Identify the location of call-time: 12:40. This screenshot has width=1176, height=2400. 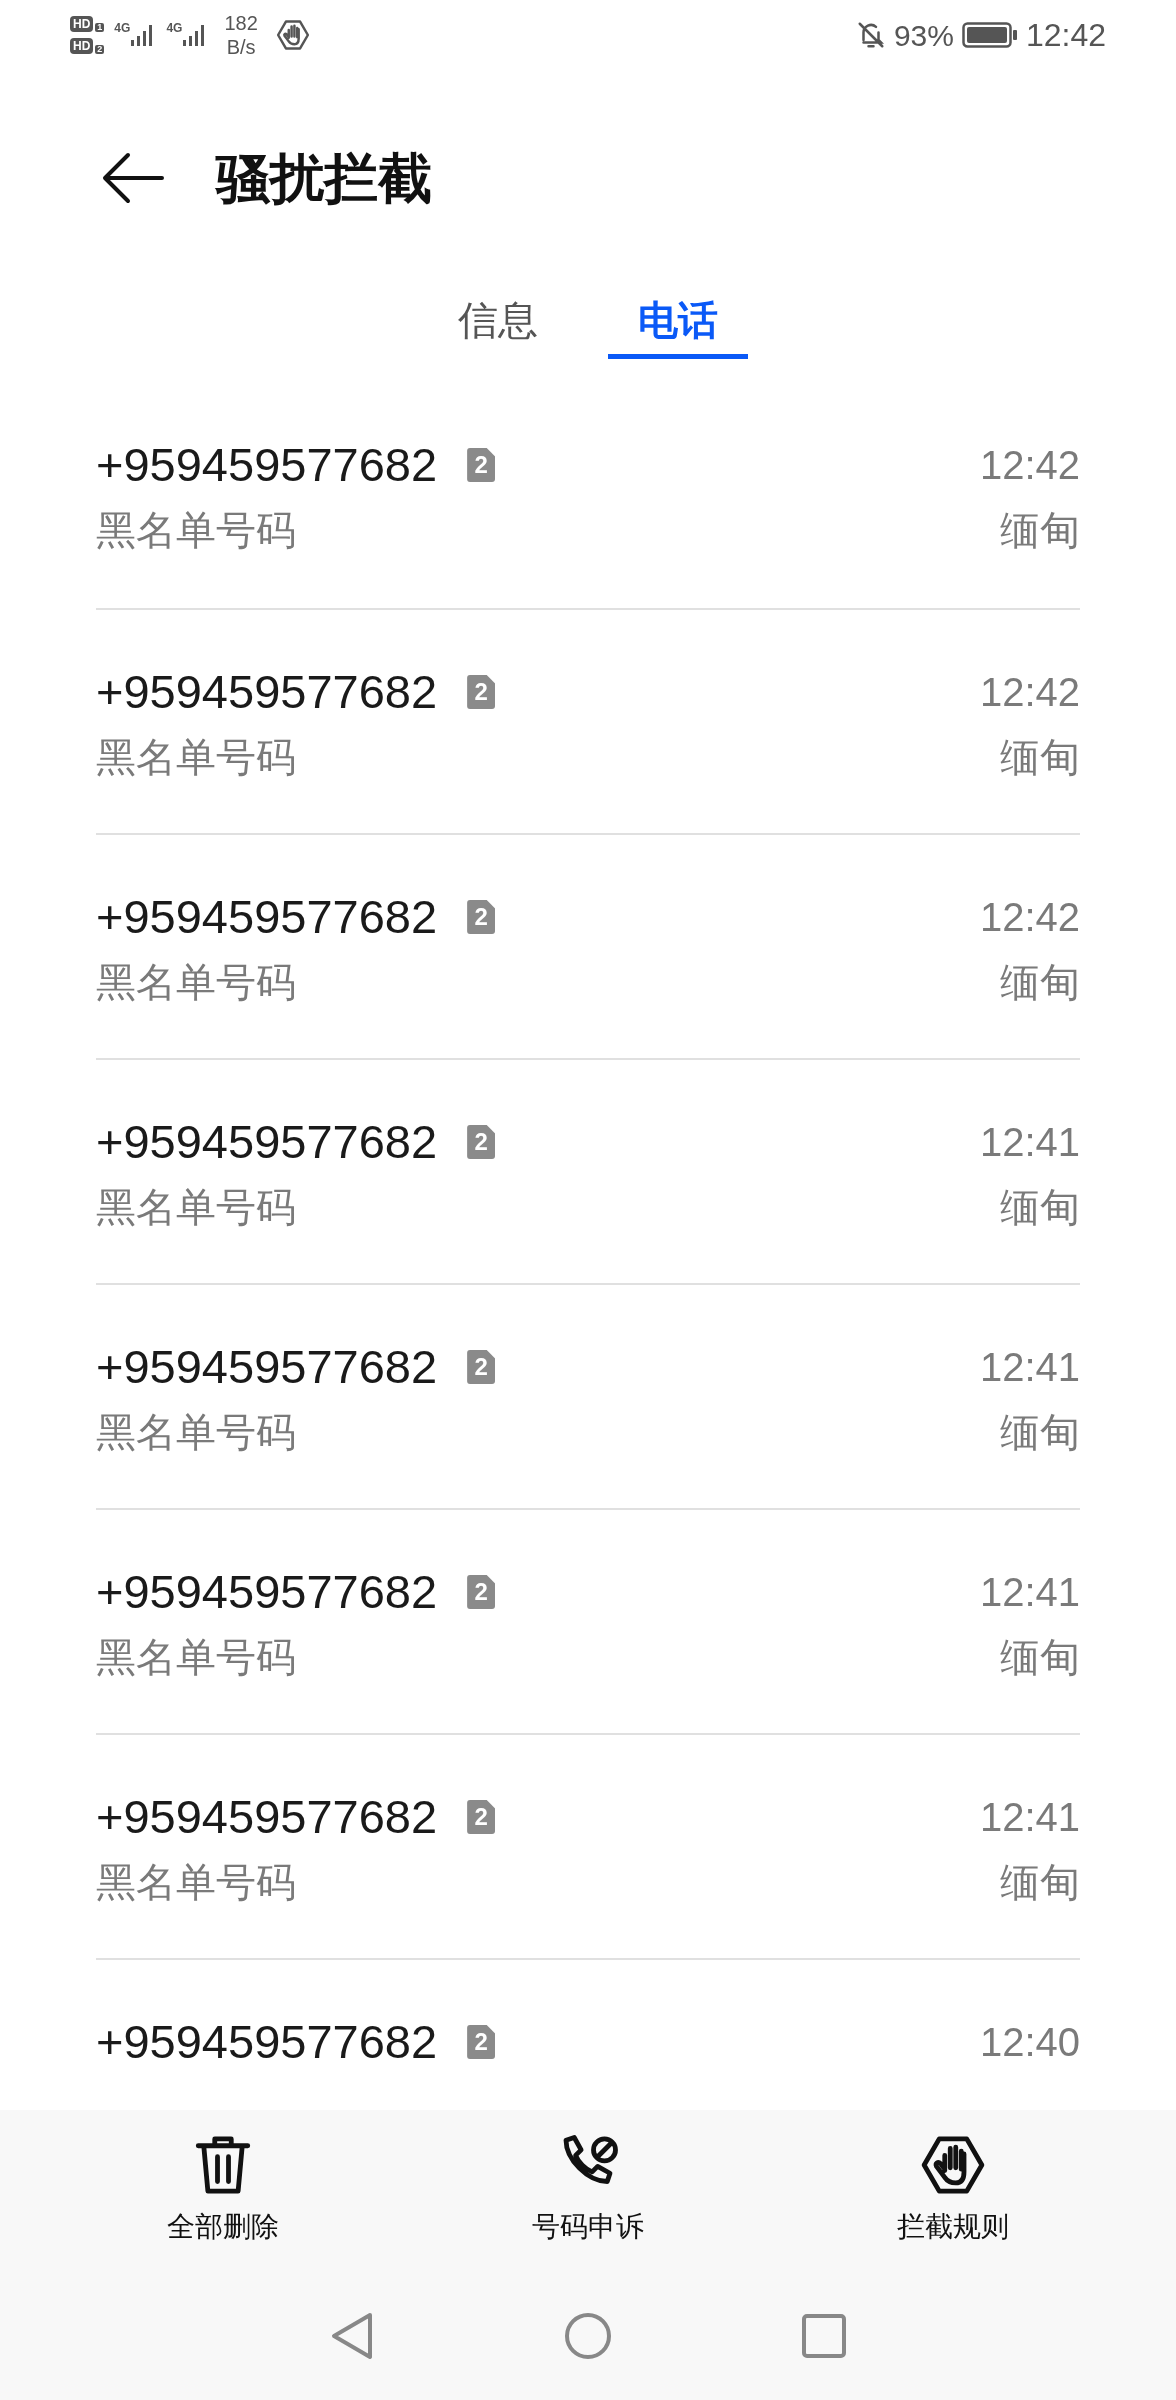
(1029, 2042).